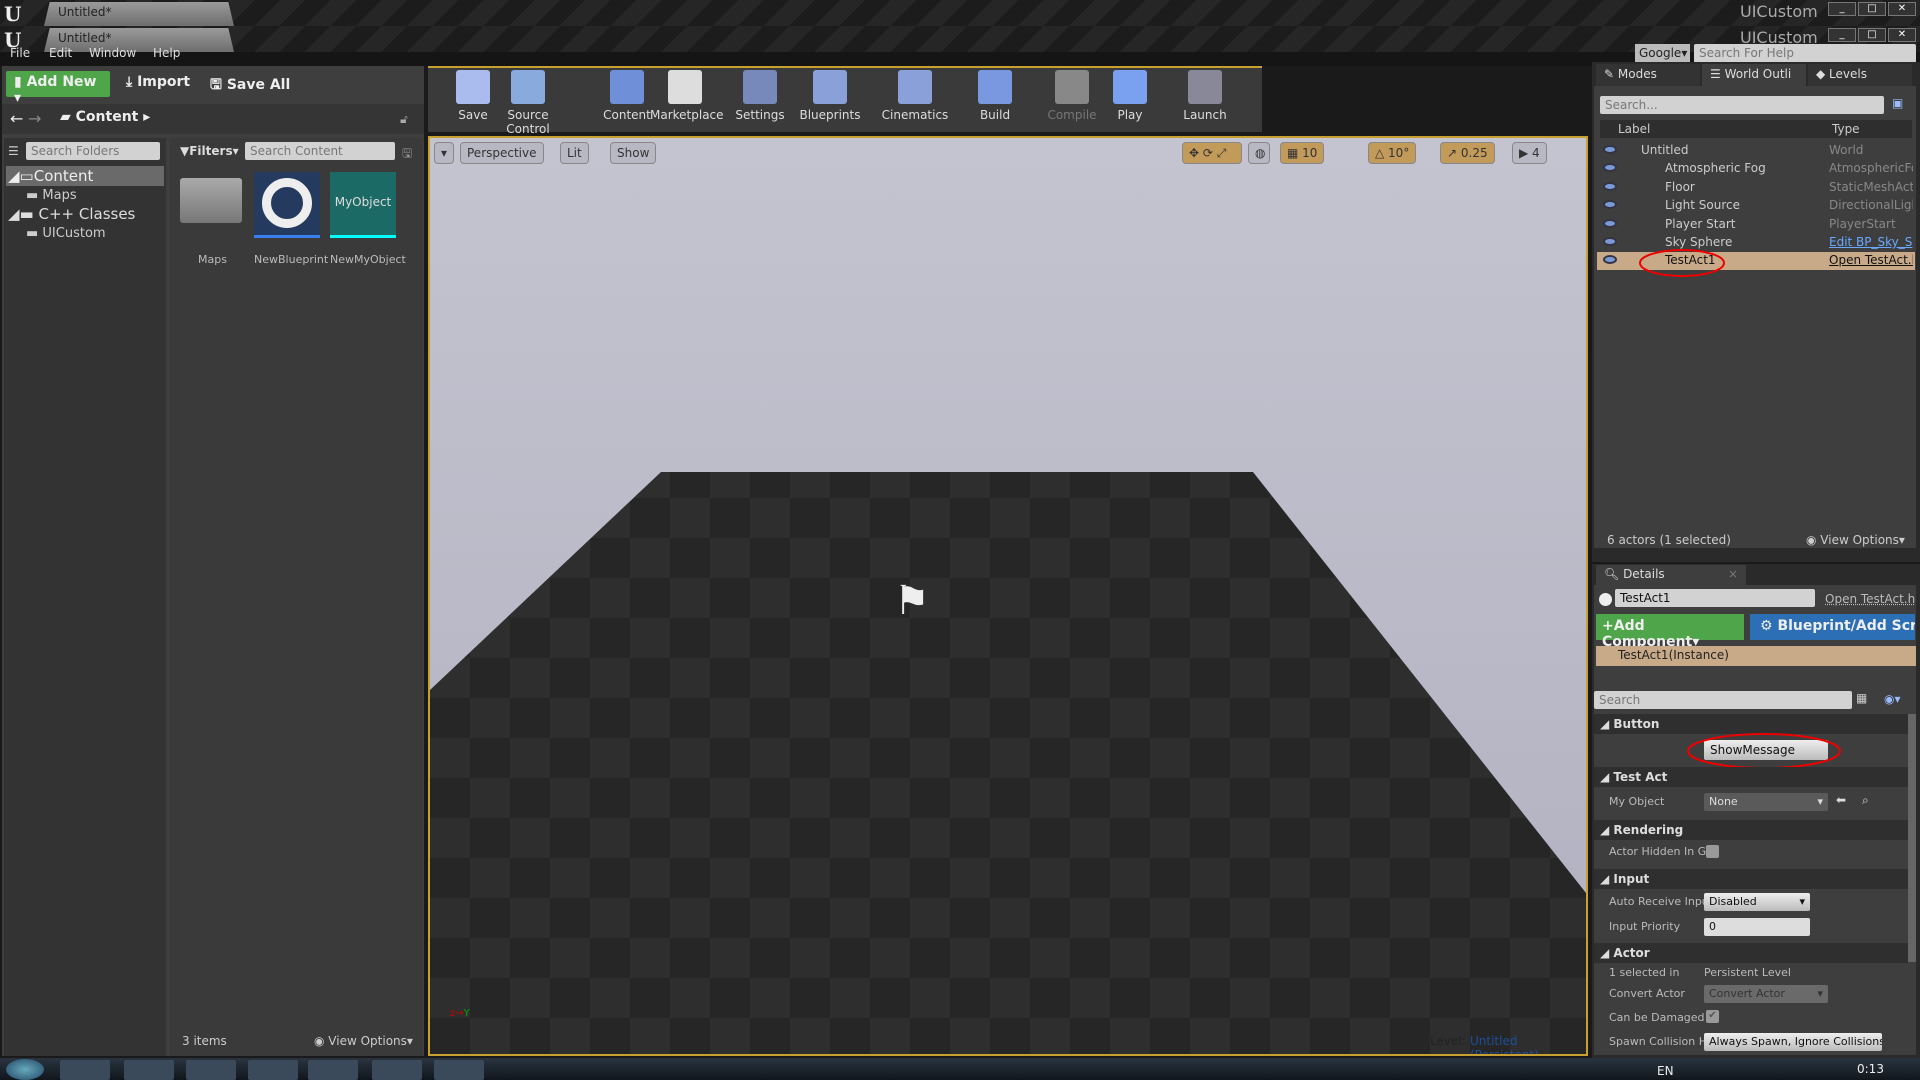 This screenshot has width=1920, height=1080. What do you see at coordinates (1529, 153) in the screenshot?
I see `camera-speed-button: ▶ 4` at bounding box center [1529, 153].